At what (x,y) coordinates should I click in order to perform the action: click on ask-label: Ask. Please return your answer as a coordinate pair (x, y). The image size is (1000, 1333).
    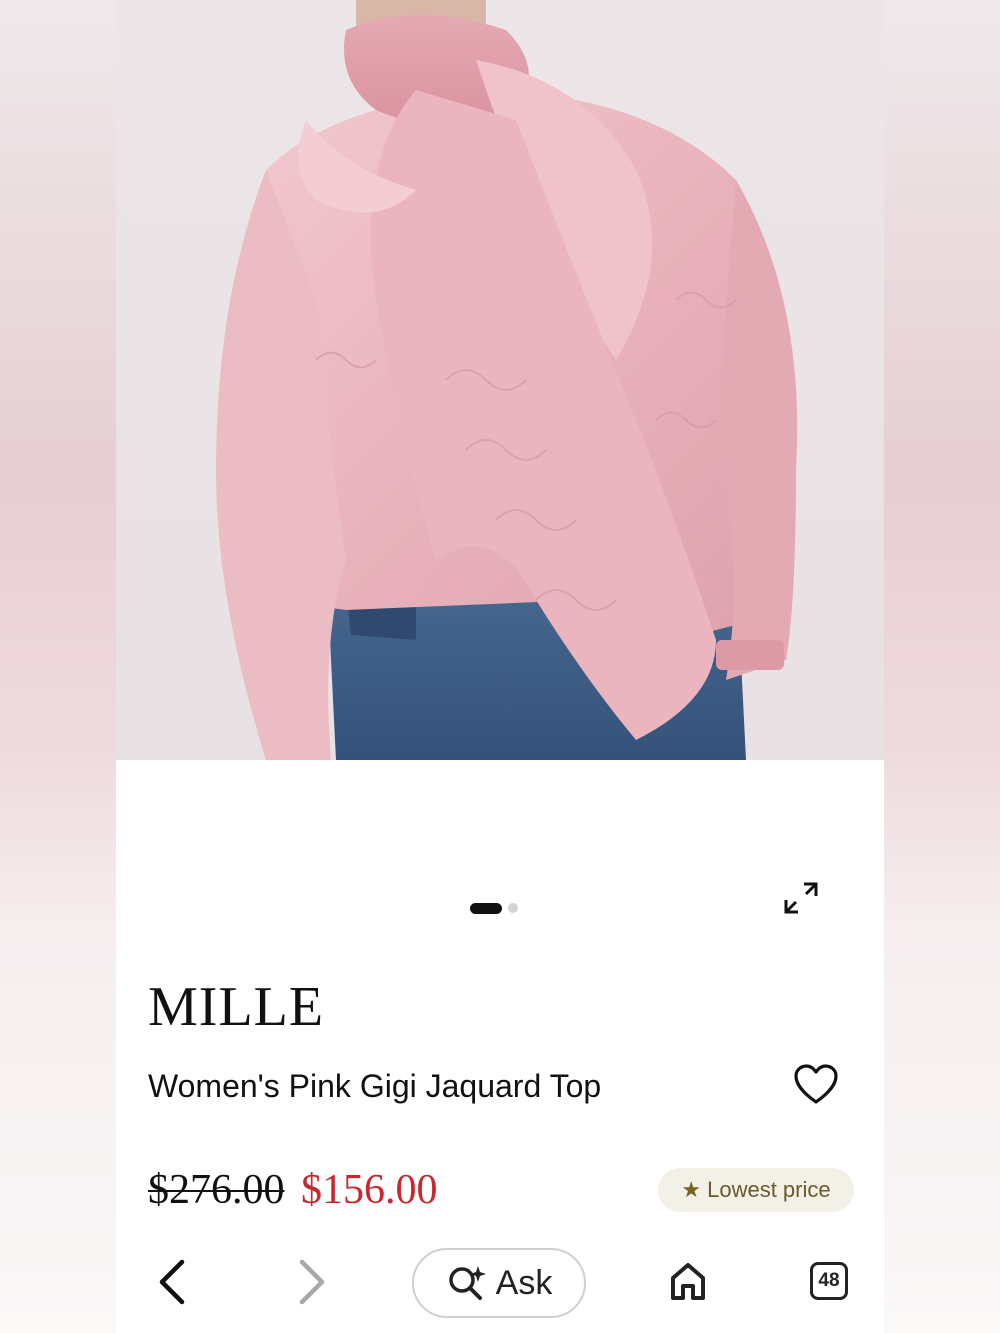
    Looking at the image, I should click on (524, 1282).